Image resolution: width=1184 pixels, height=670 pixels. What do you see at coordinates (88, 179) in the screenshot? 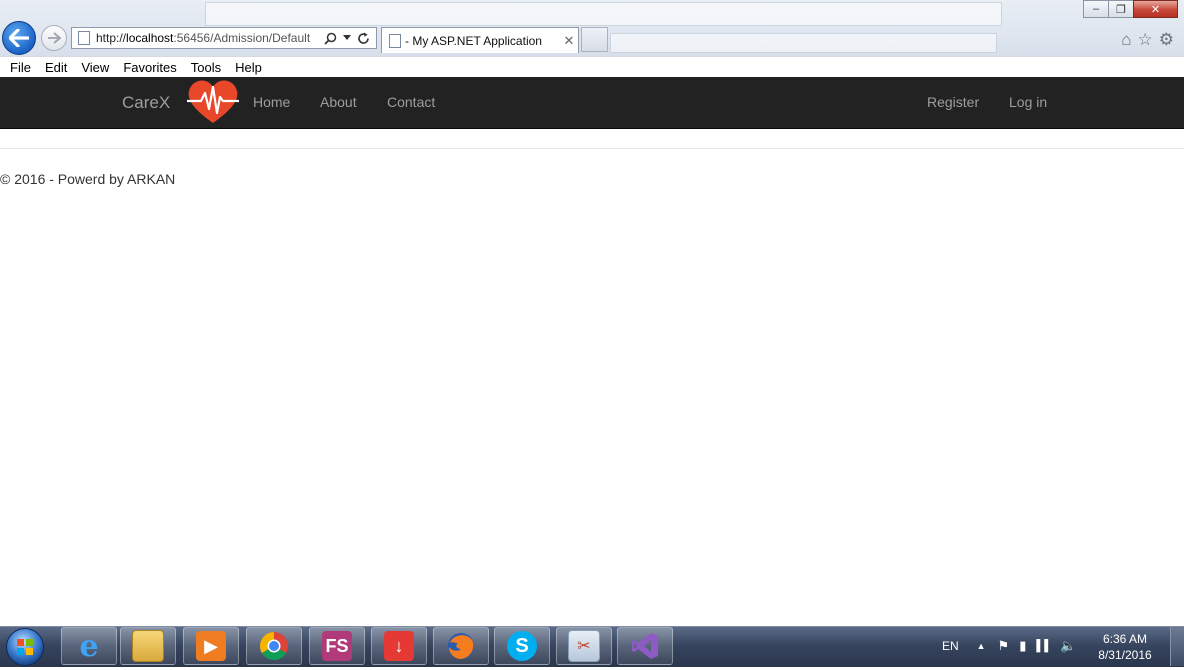
I see `footer-text: © 2016 - Powerd by ARKAN` at bounding box center [88, 179].